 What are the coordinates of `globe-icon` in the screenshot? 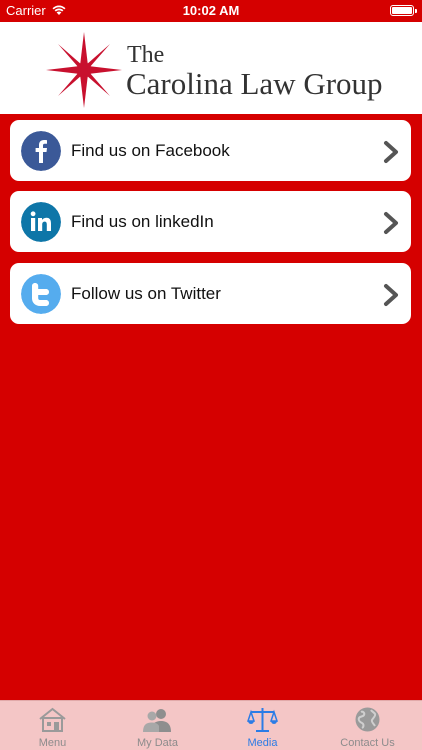 It's located at (367, 719).